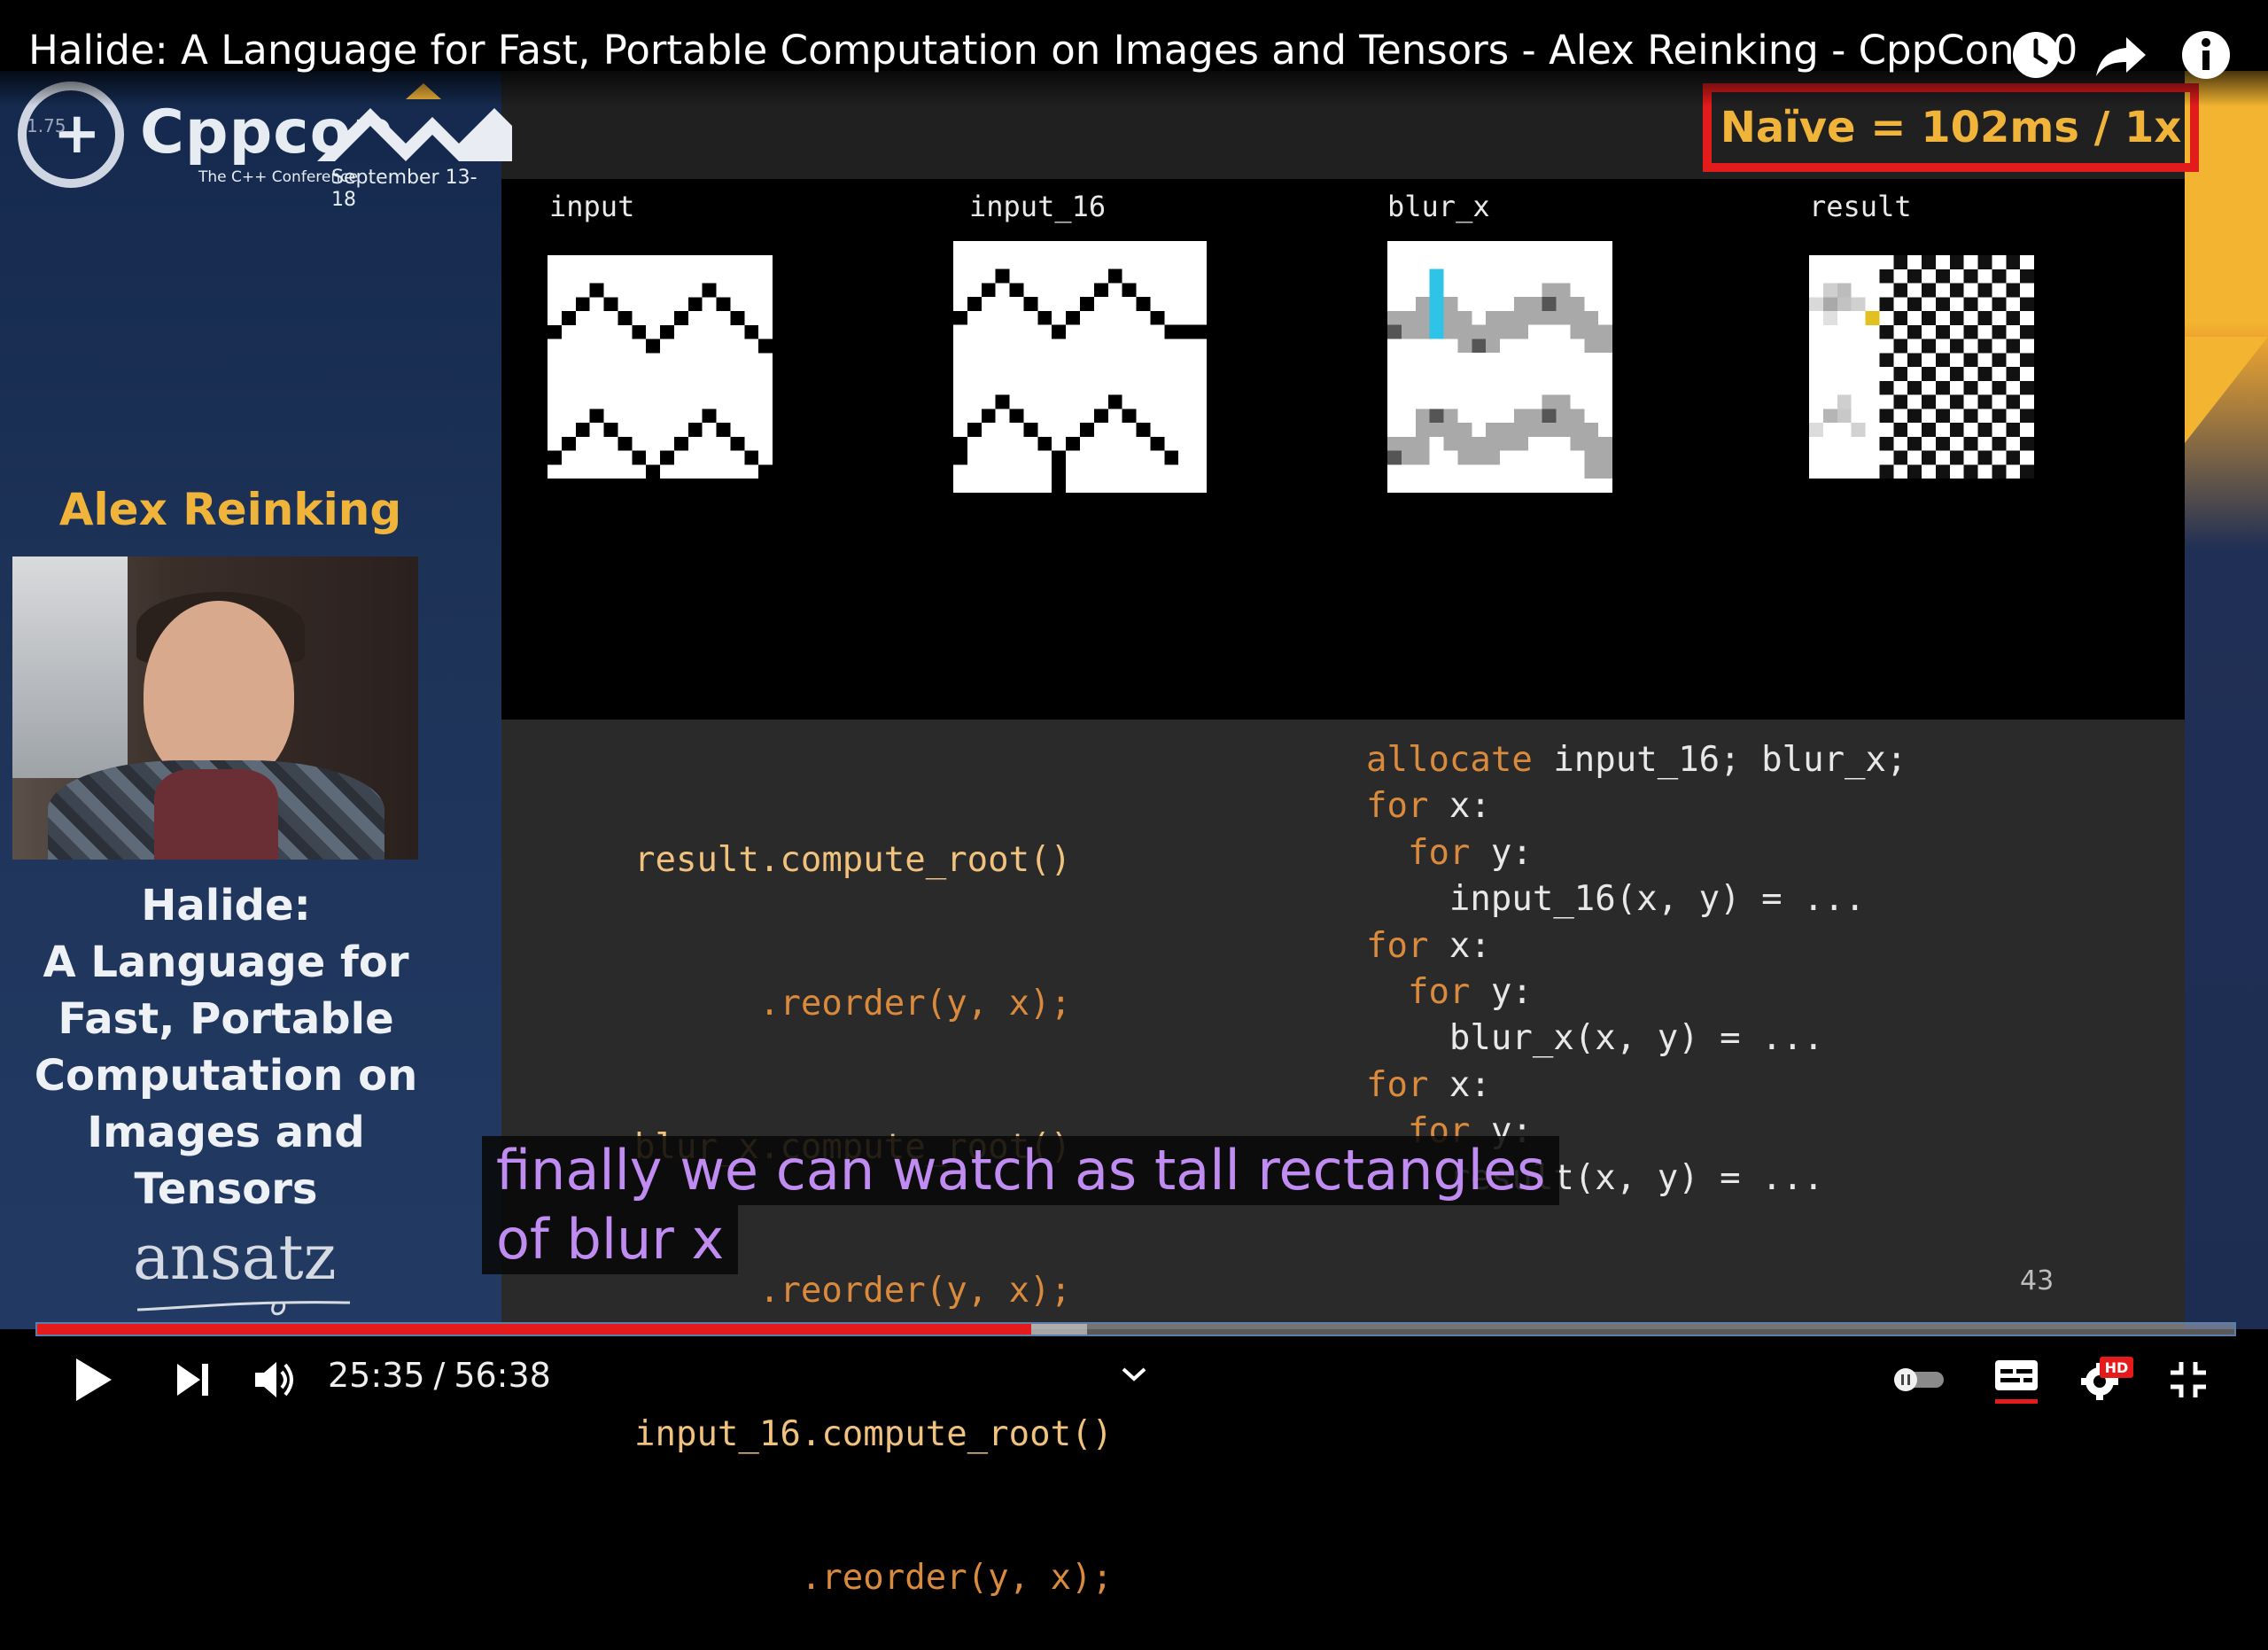 Image resolution: width=2268 pixels, height=1650 pixels. Describe the element at coordinates (2117, 1367) in the screenshot. I see `settings-hd-badge: HD` at that location.